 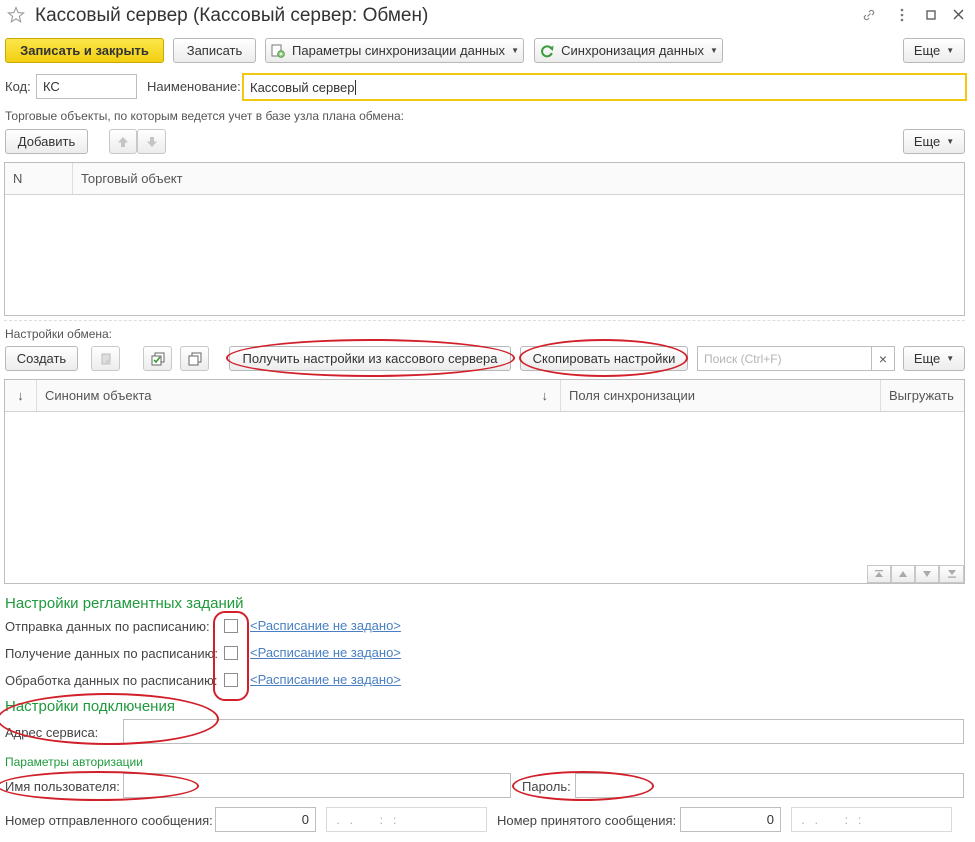 What do you see at coordinates (869, 15) in the screenshot?
I see `link-icon` at bounding box center [869, 15].